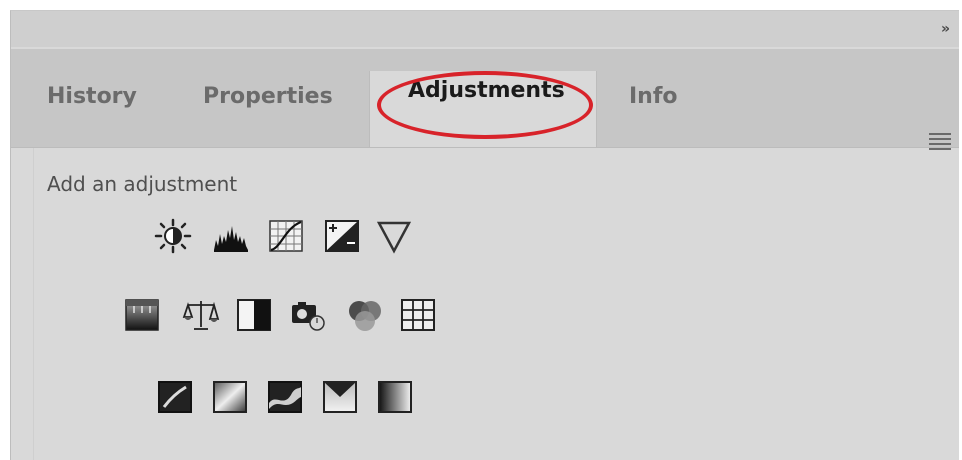  I want to click on tab-adjustments: Adjustments, so click(483, 109).